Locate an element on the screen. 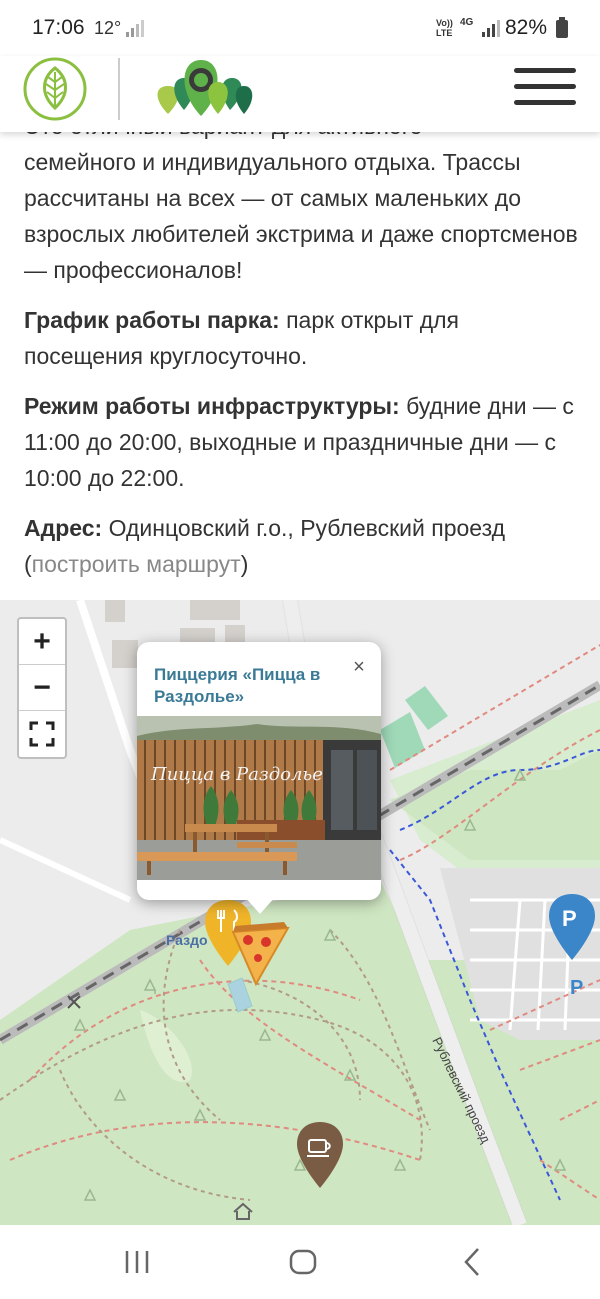 Image resolution: width=600 pixels, height=1299 pixels. menu-icon is located at coordinates (545, 70).